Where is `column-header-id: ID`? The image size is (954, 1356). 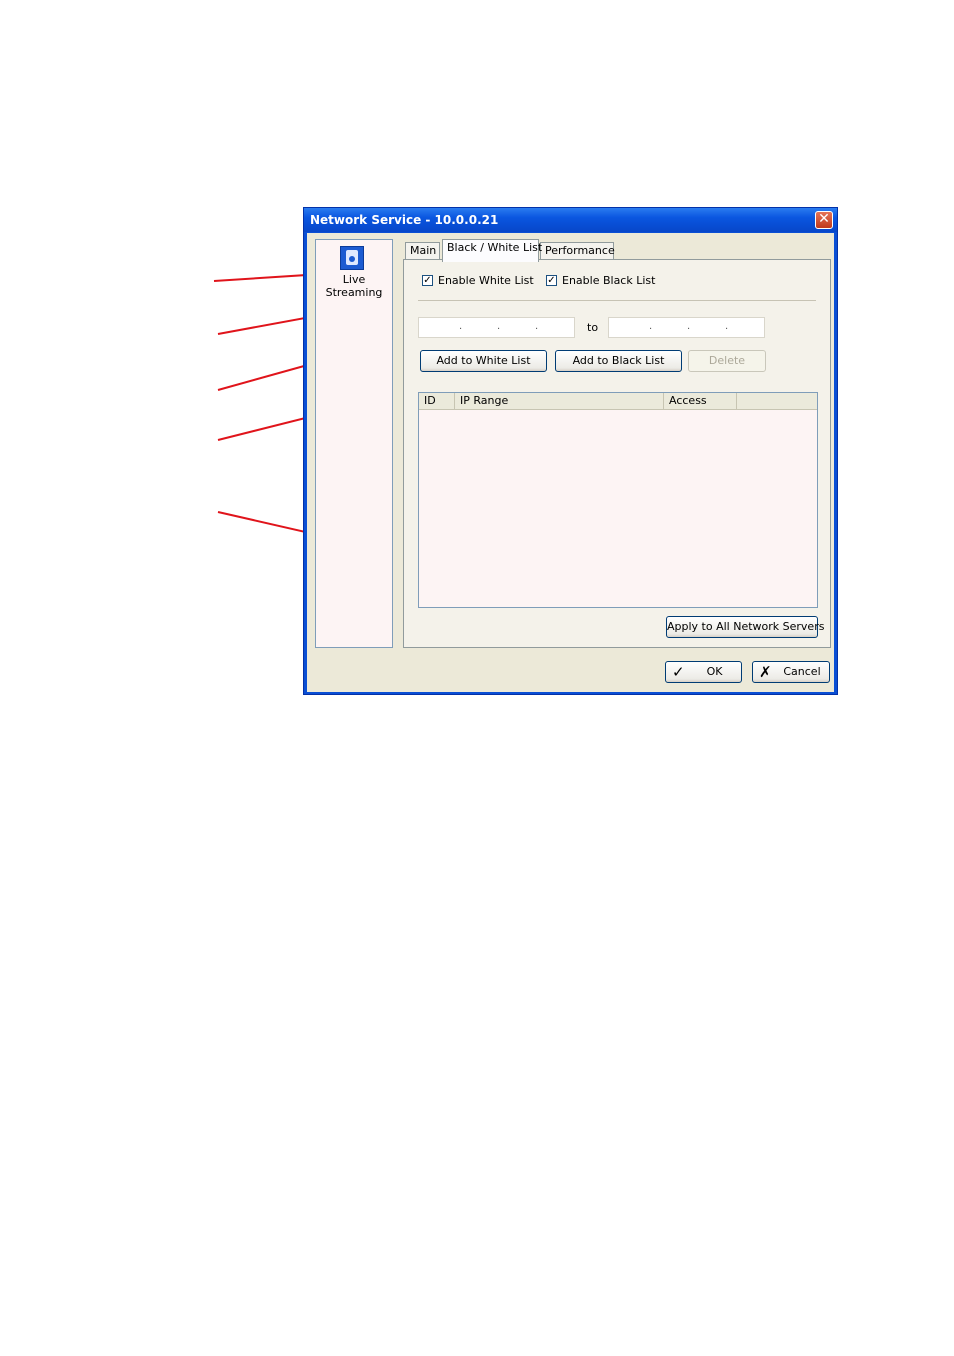 column-header-id: ID is located at coordinates (437, 401).